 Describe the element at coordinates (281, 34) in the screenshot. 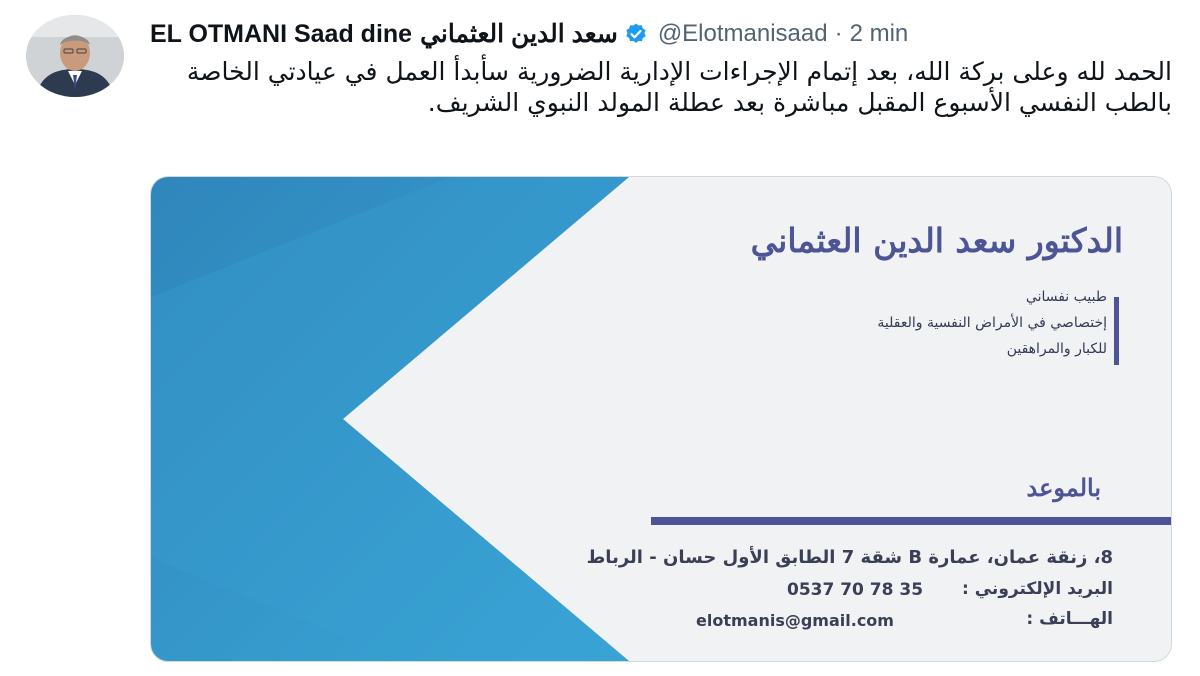

I see `author-name: EL OTMANI Saad dine` at that location.